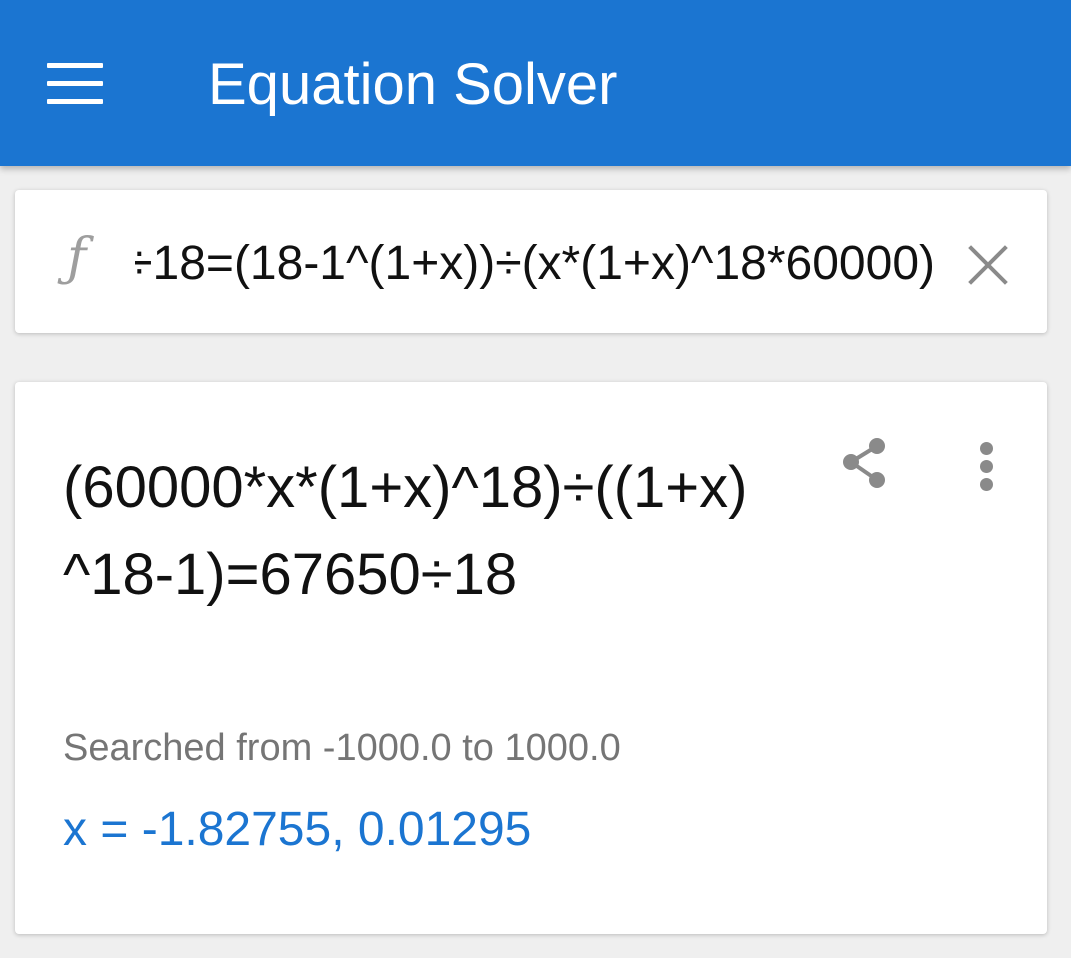 The width and height of the screenshot is (1071, 958). Describe the element at coordinates (988, 264) in the screenshot. I see `close-icon` at that location.